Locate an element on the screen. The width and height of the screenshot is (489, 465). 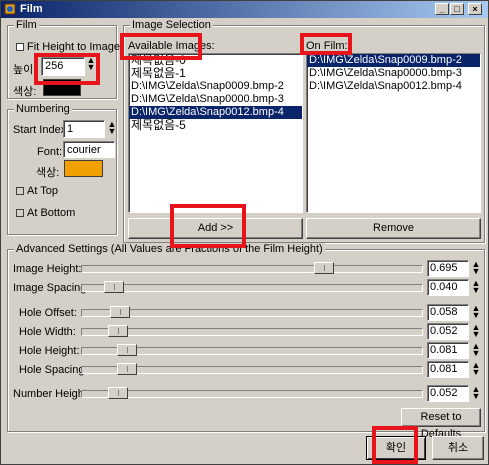
at-top-checkbox is located at coordinates (20, 191).